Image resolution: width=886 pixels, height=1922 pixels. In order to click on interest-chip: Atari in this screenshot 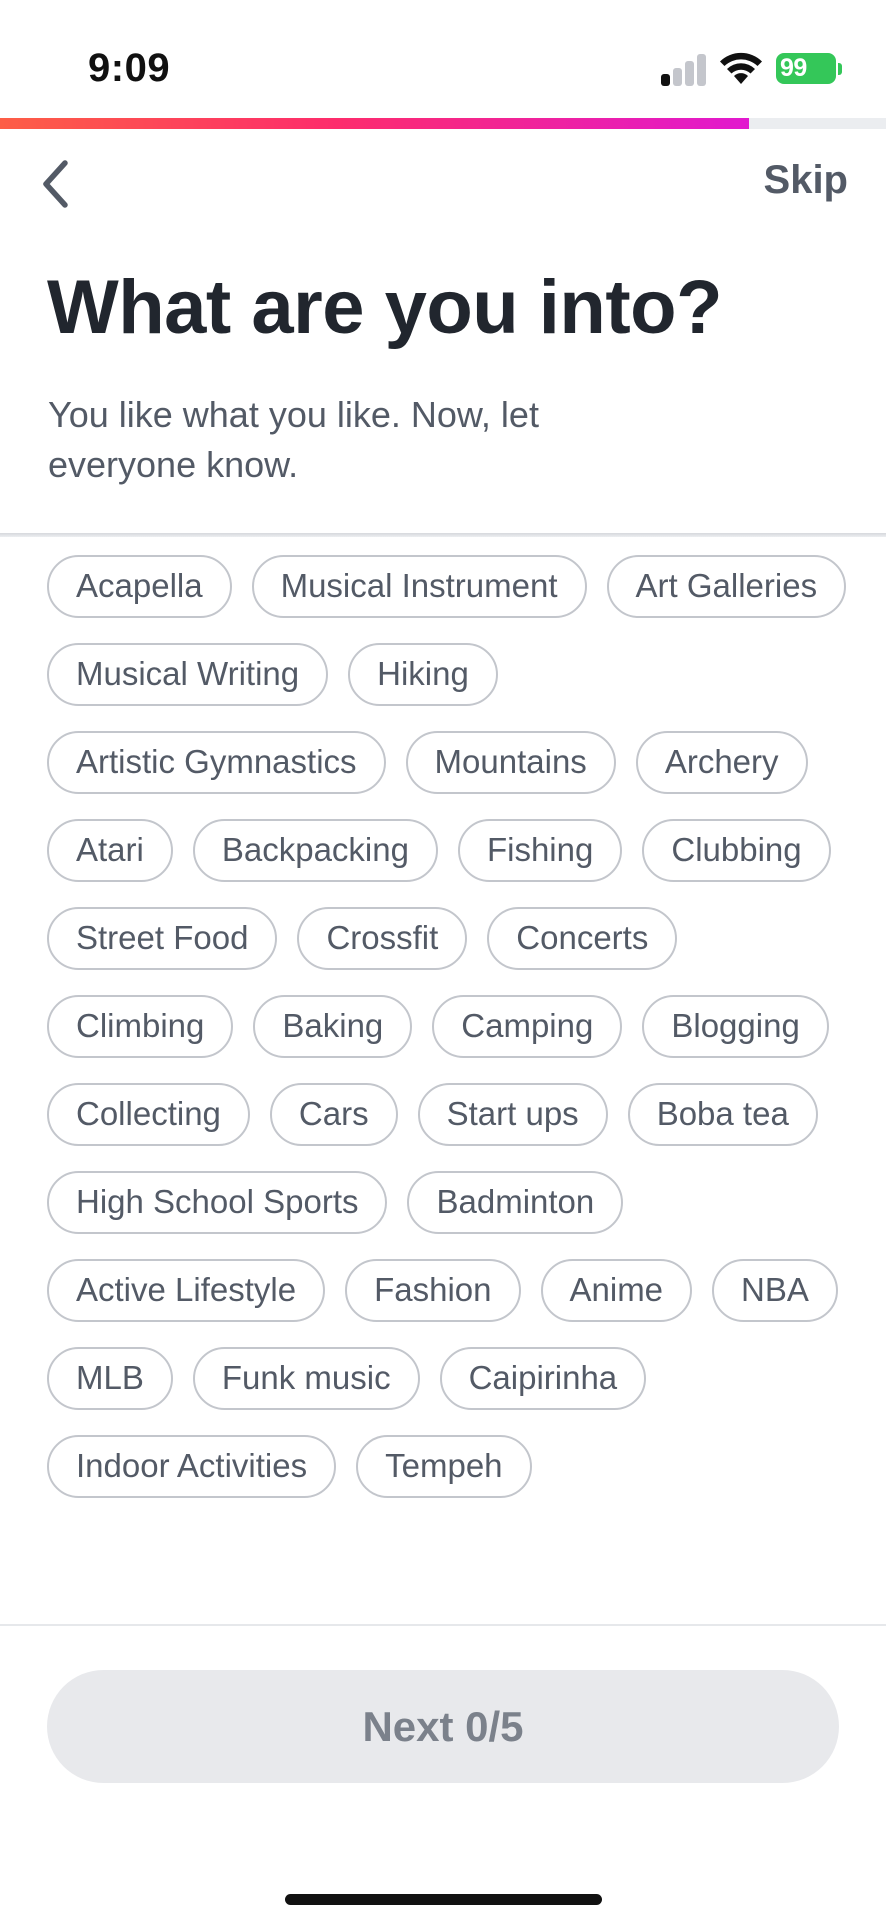, I will do `click(110, 850)`.